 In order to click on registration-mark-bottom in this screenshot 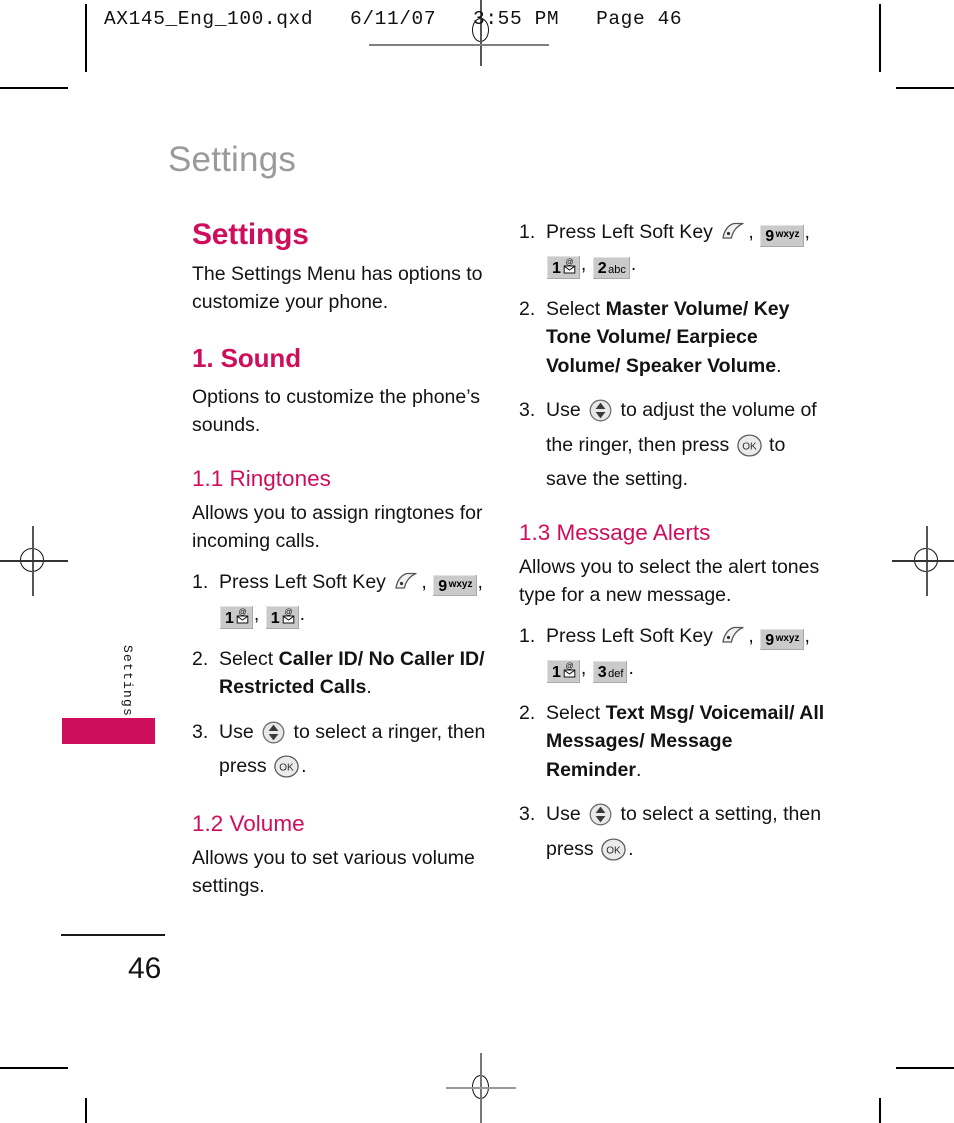, I will do `click(481, 1088)`.